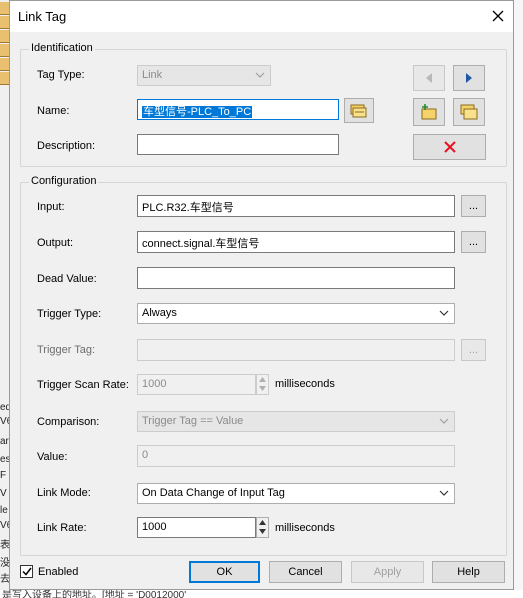 The width and height of the screenshot is (523, 598). Describe the element at coordinates (66, 146) in the screenshot. I see `description-label: Description:` at that location.